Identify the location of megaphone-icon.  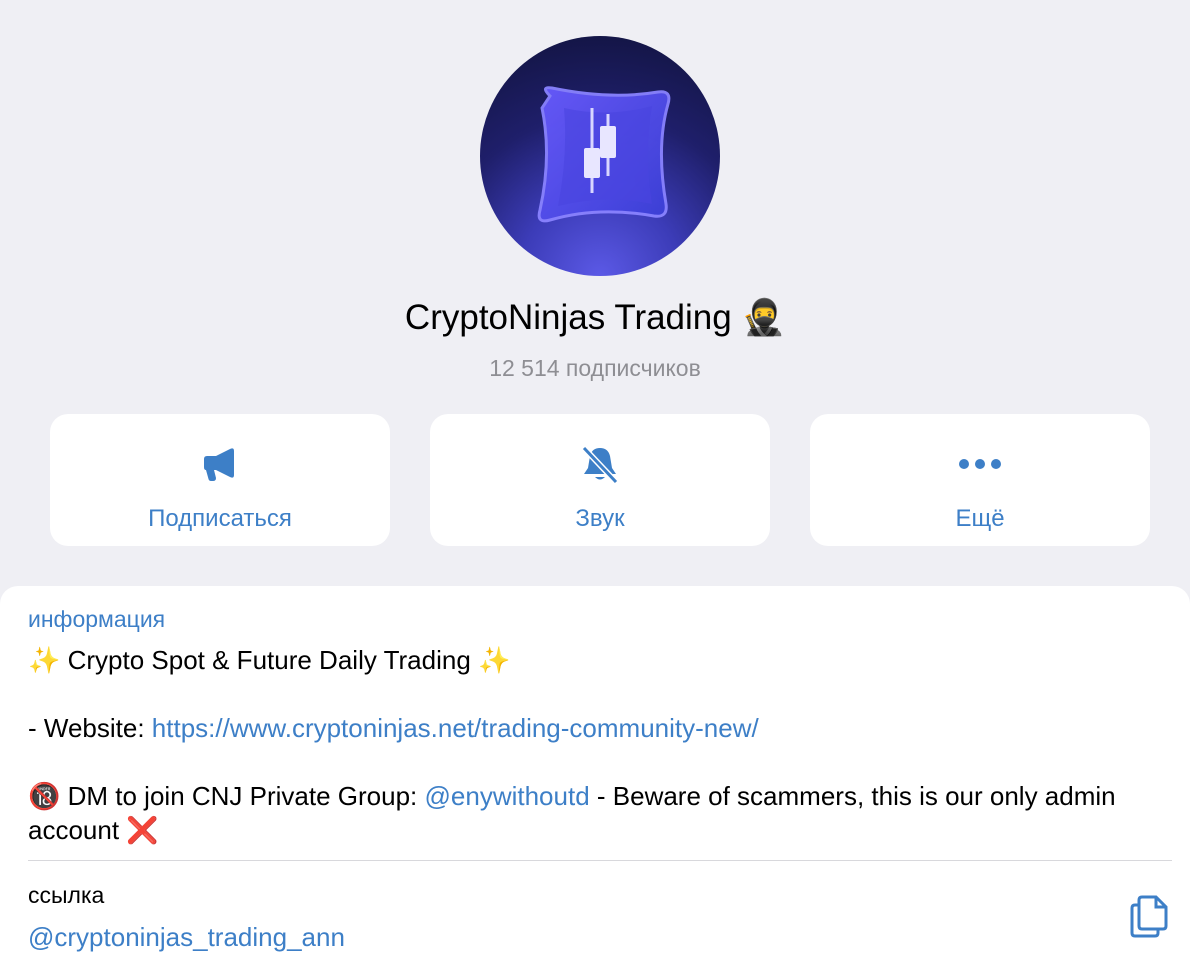
(220, 464).